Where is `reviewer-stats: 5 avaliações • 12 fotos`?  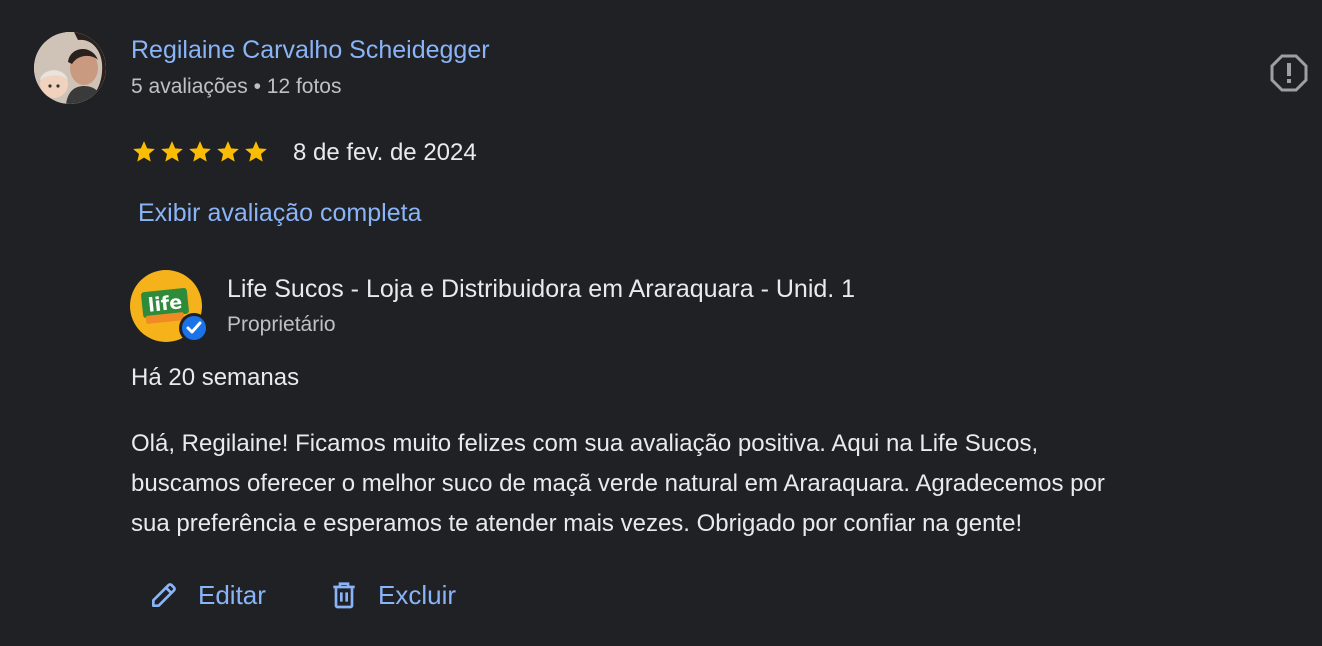
reviewer-stats: 5 avaliações • 12 fotos is located at coordinates (236, 86).